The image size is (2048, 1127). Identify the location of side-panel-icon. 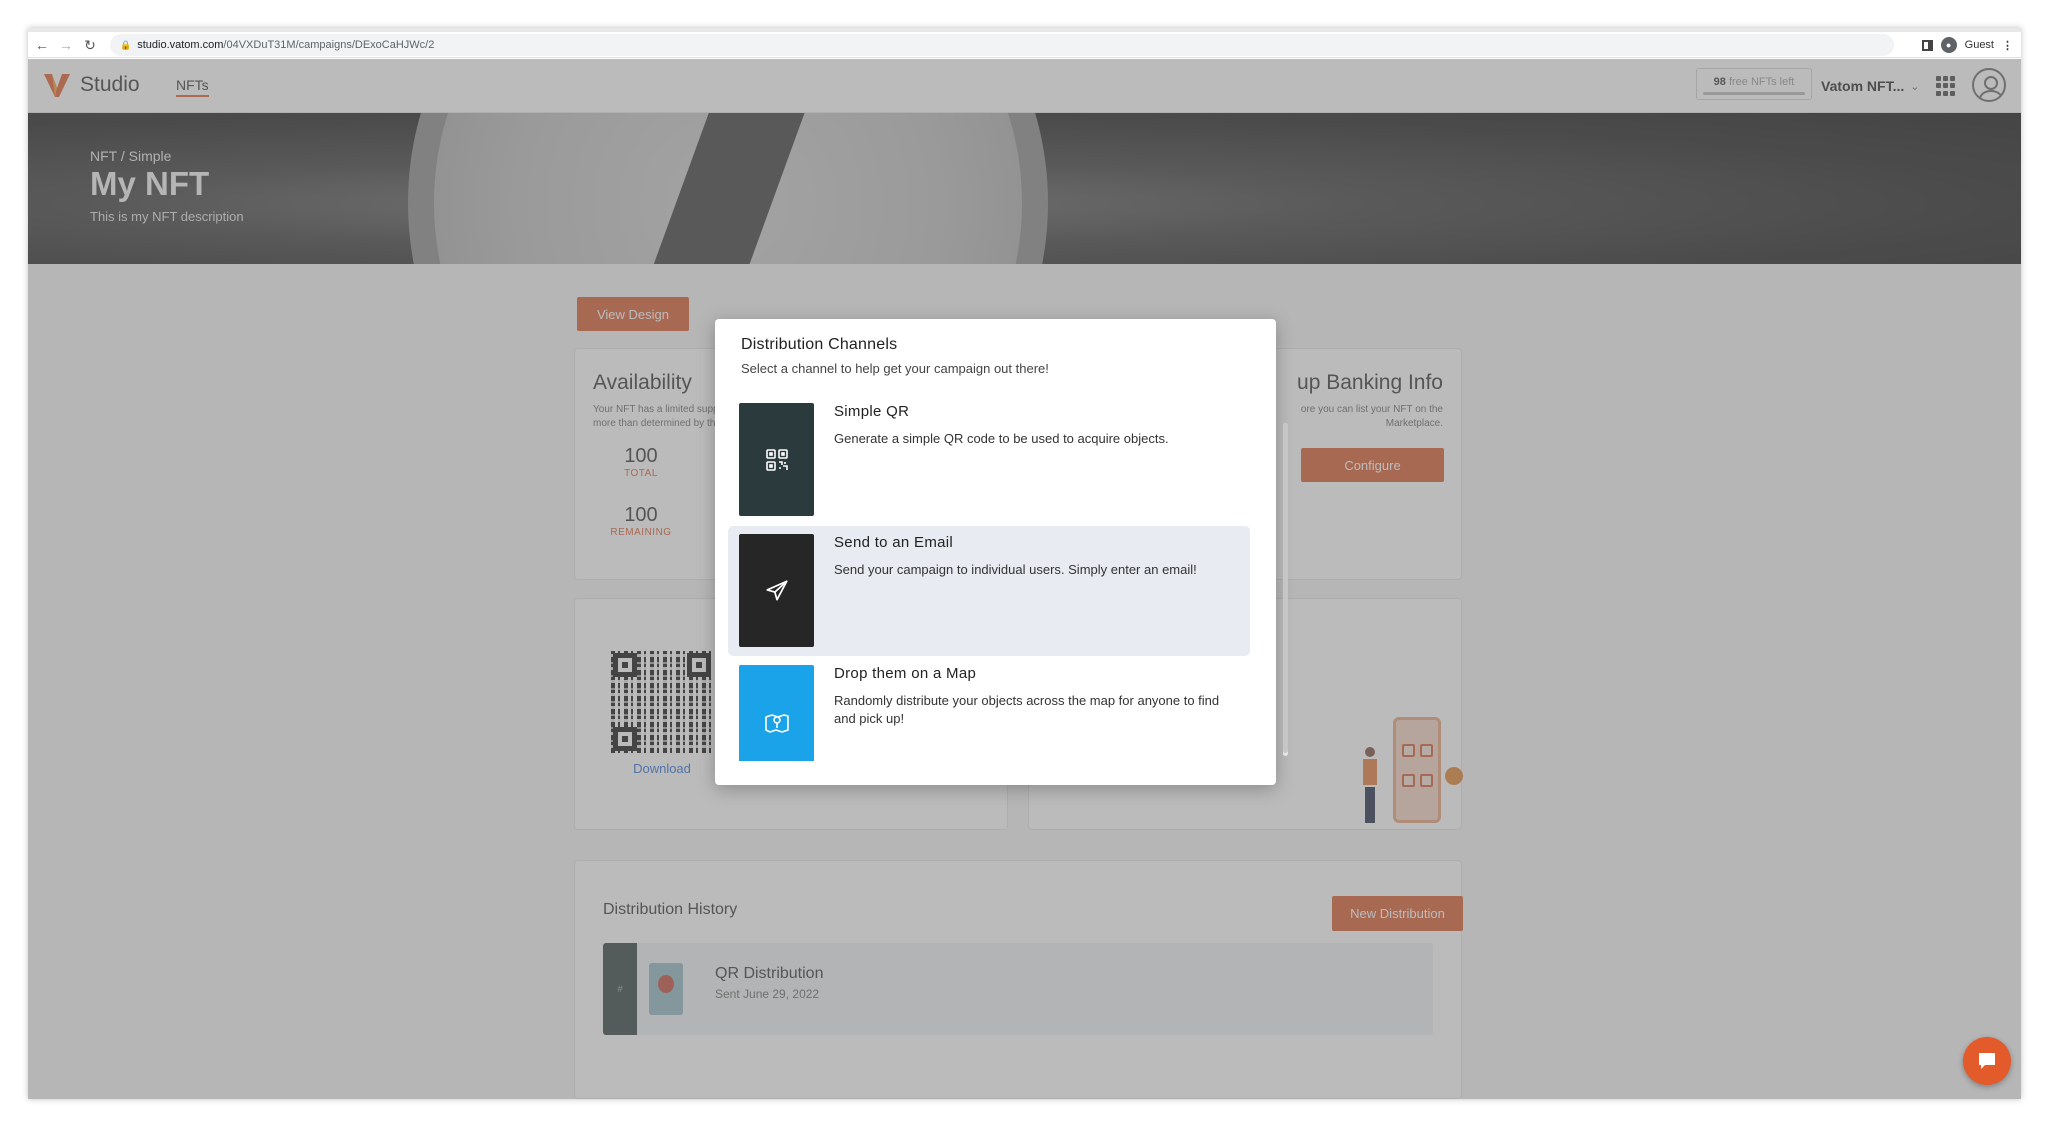
(1927, 45).